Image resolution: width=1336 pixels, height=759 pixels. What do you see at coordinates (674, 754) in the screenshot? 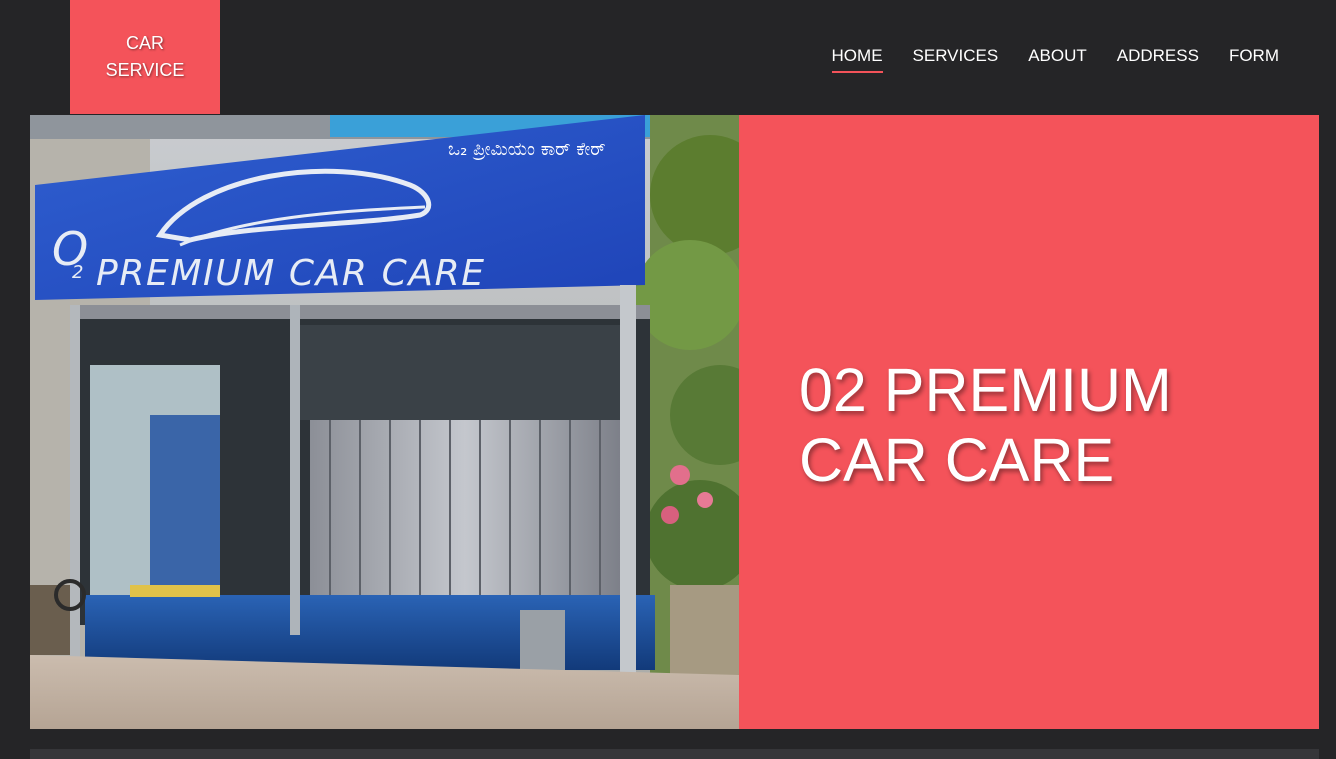
I see `next-section-edge` at bounding box center [674, 754].